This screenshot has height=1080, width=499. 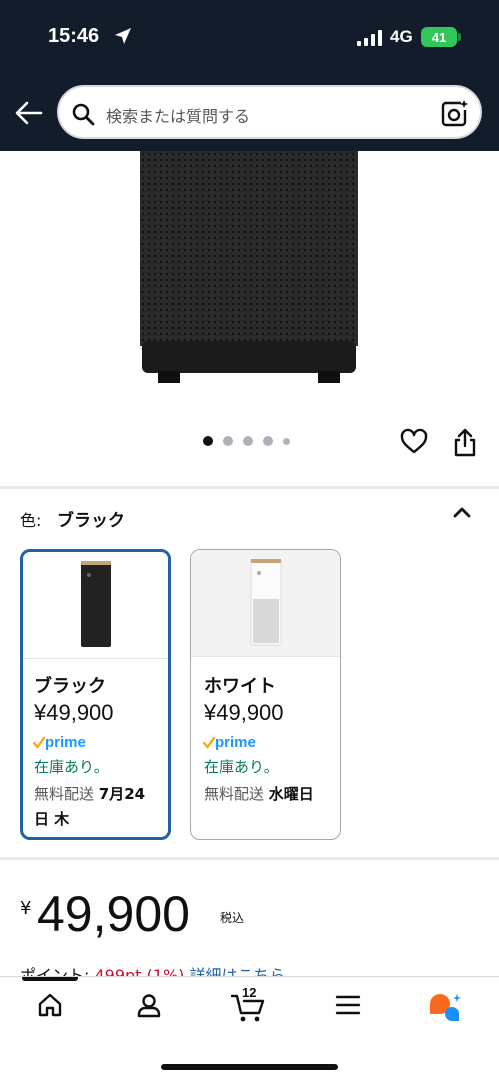 I want to click on product-image, so click(x=249, y=268).